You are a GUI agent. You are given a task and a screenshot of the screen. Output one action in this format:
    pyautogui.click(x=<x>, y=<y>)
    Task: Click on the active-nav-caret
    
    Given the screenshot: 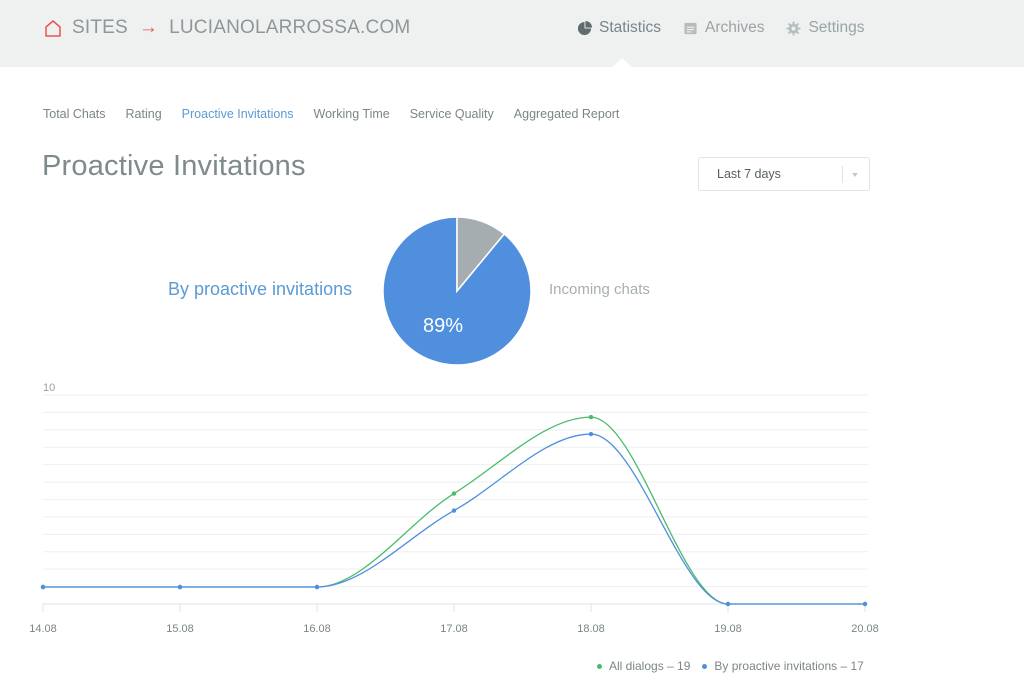 What is the action you would take?
    pyautogui.click(x=622, y=62)
    